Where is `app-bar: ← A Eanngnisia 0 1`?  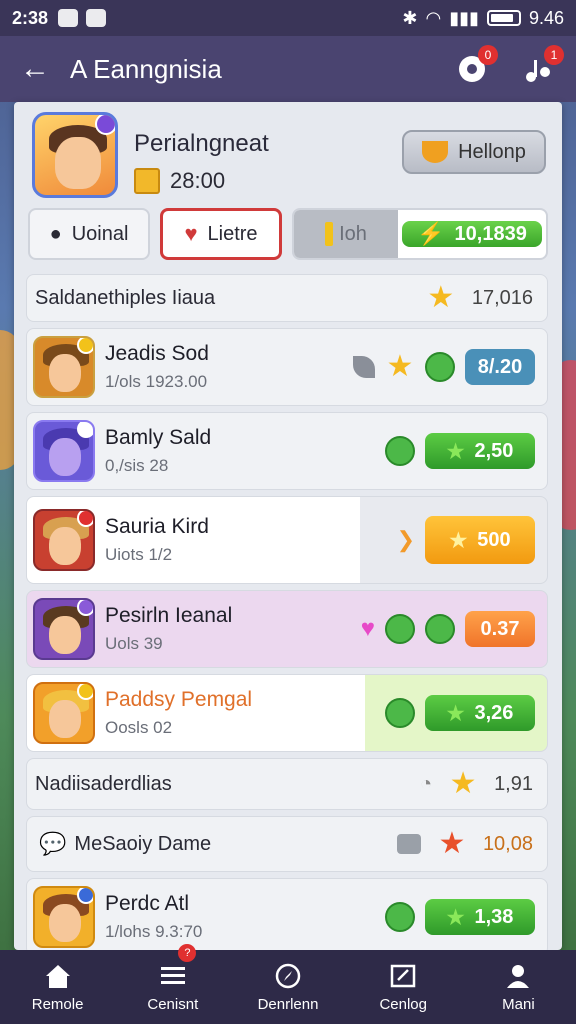 app-bar: ← A Eanngnisia 0 1 is located at coordinates (288, 69).